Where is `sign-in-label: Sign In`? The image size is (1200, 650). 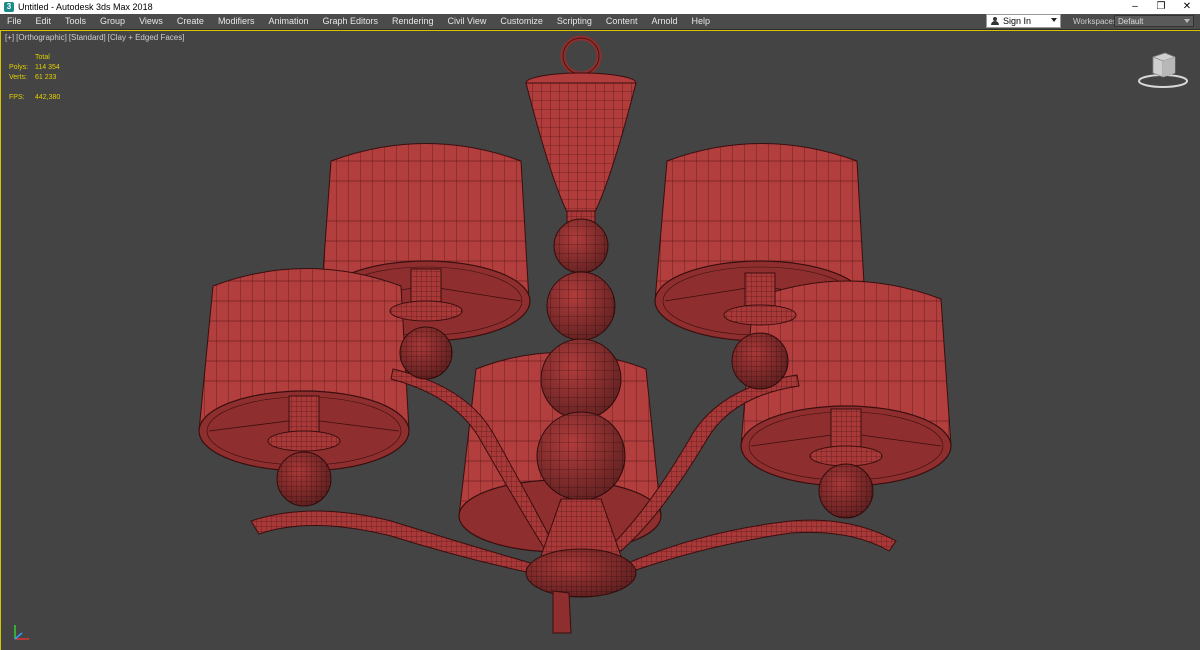 sign-in-label: Sign In is located at coordinates (1017, 21).